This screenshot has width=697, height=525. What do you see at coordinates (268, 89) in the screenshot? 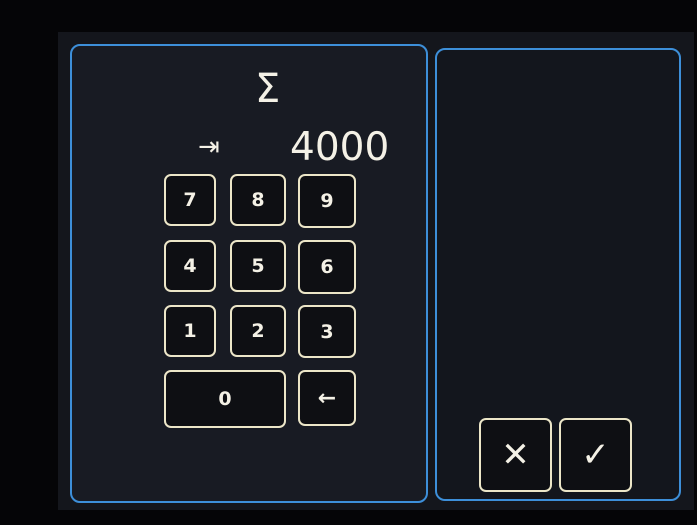
I see `sum-icon: Σ` at bounding box center [268, 89].